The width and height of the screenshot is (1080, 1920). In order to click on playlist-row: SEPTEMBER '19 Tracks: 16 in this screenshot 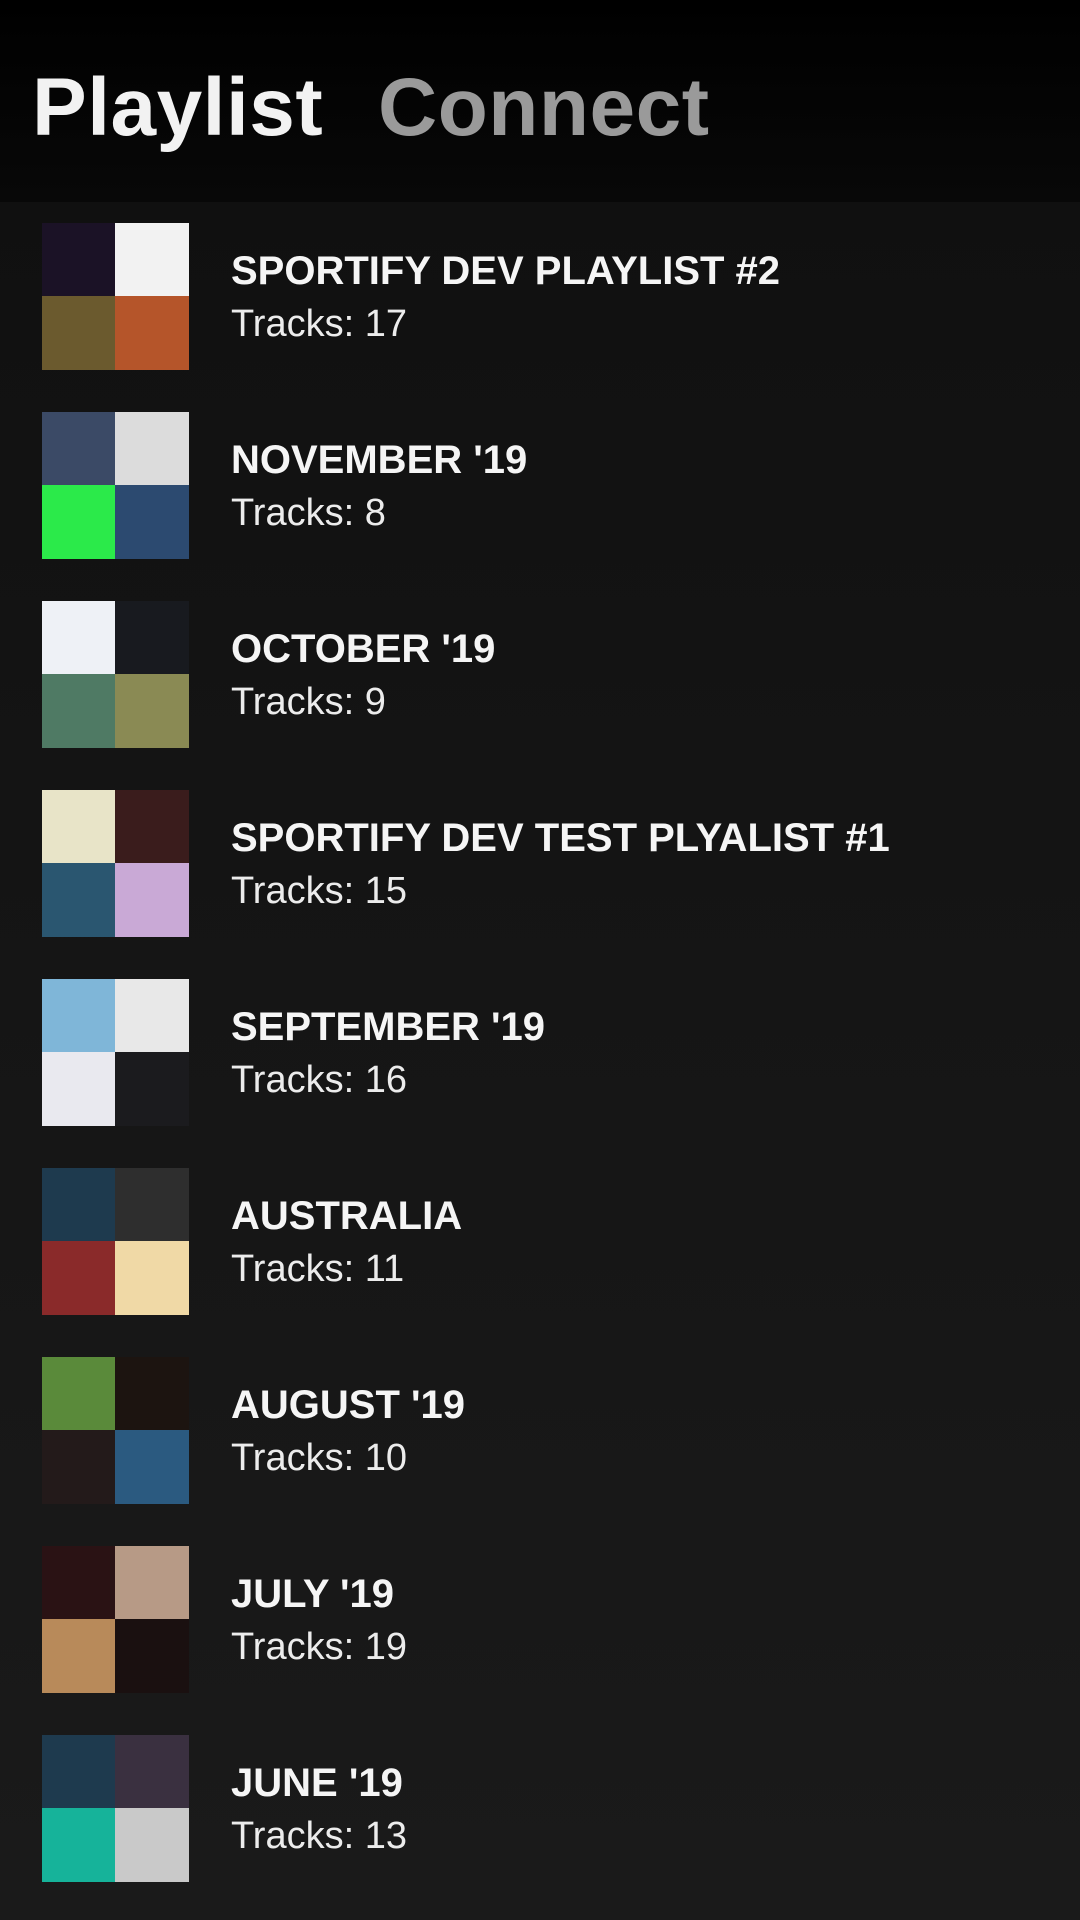, I will do `click(540, 1052)`.